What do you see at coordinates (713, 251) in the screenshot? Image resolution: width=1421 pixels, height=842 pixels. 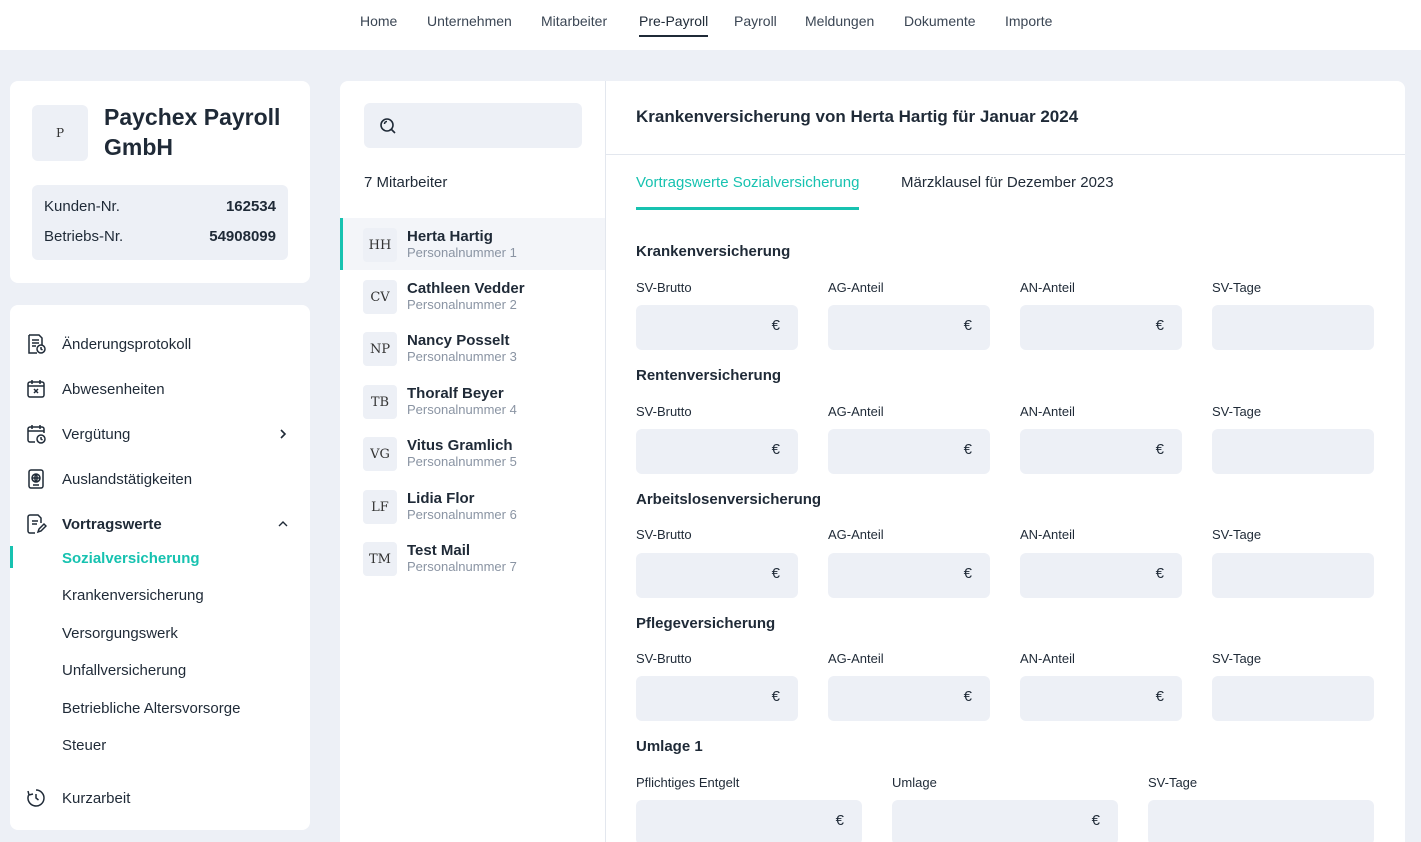 I see `section-title-krankenversicherung: Krankenversicherung` at bounding box center [713, 251].